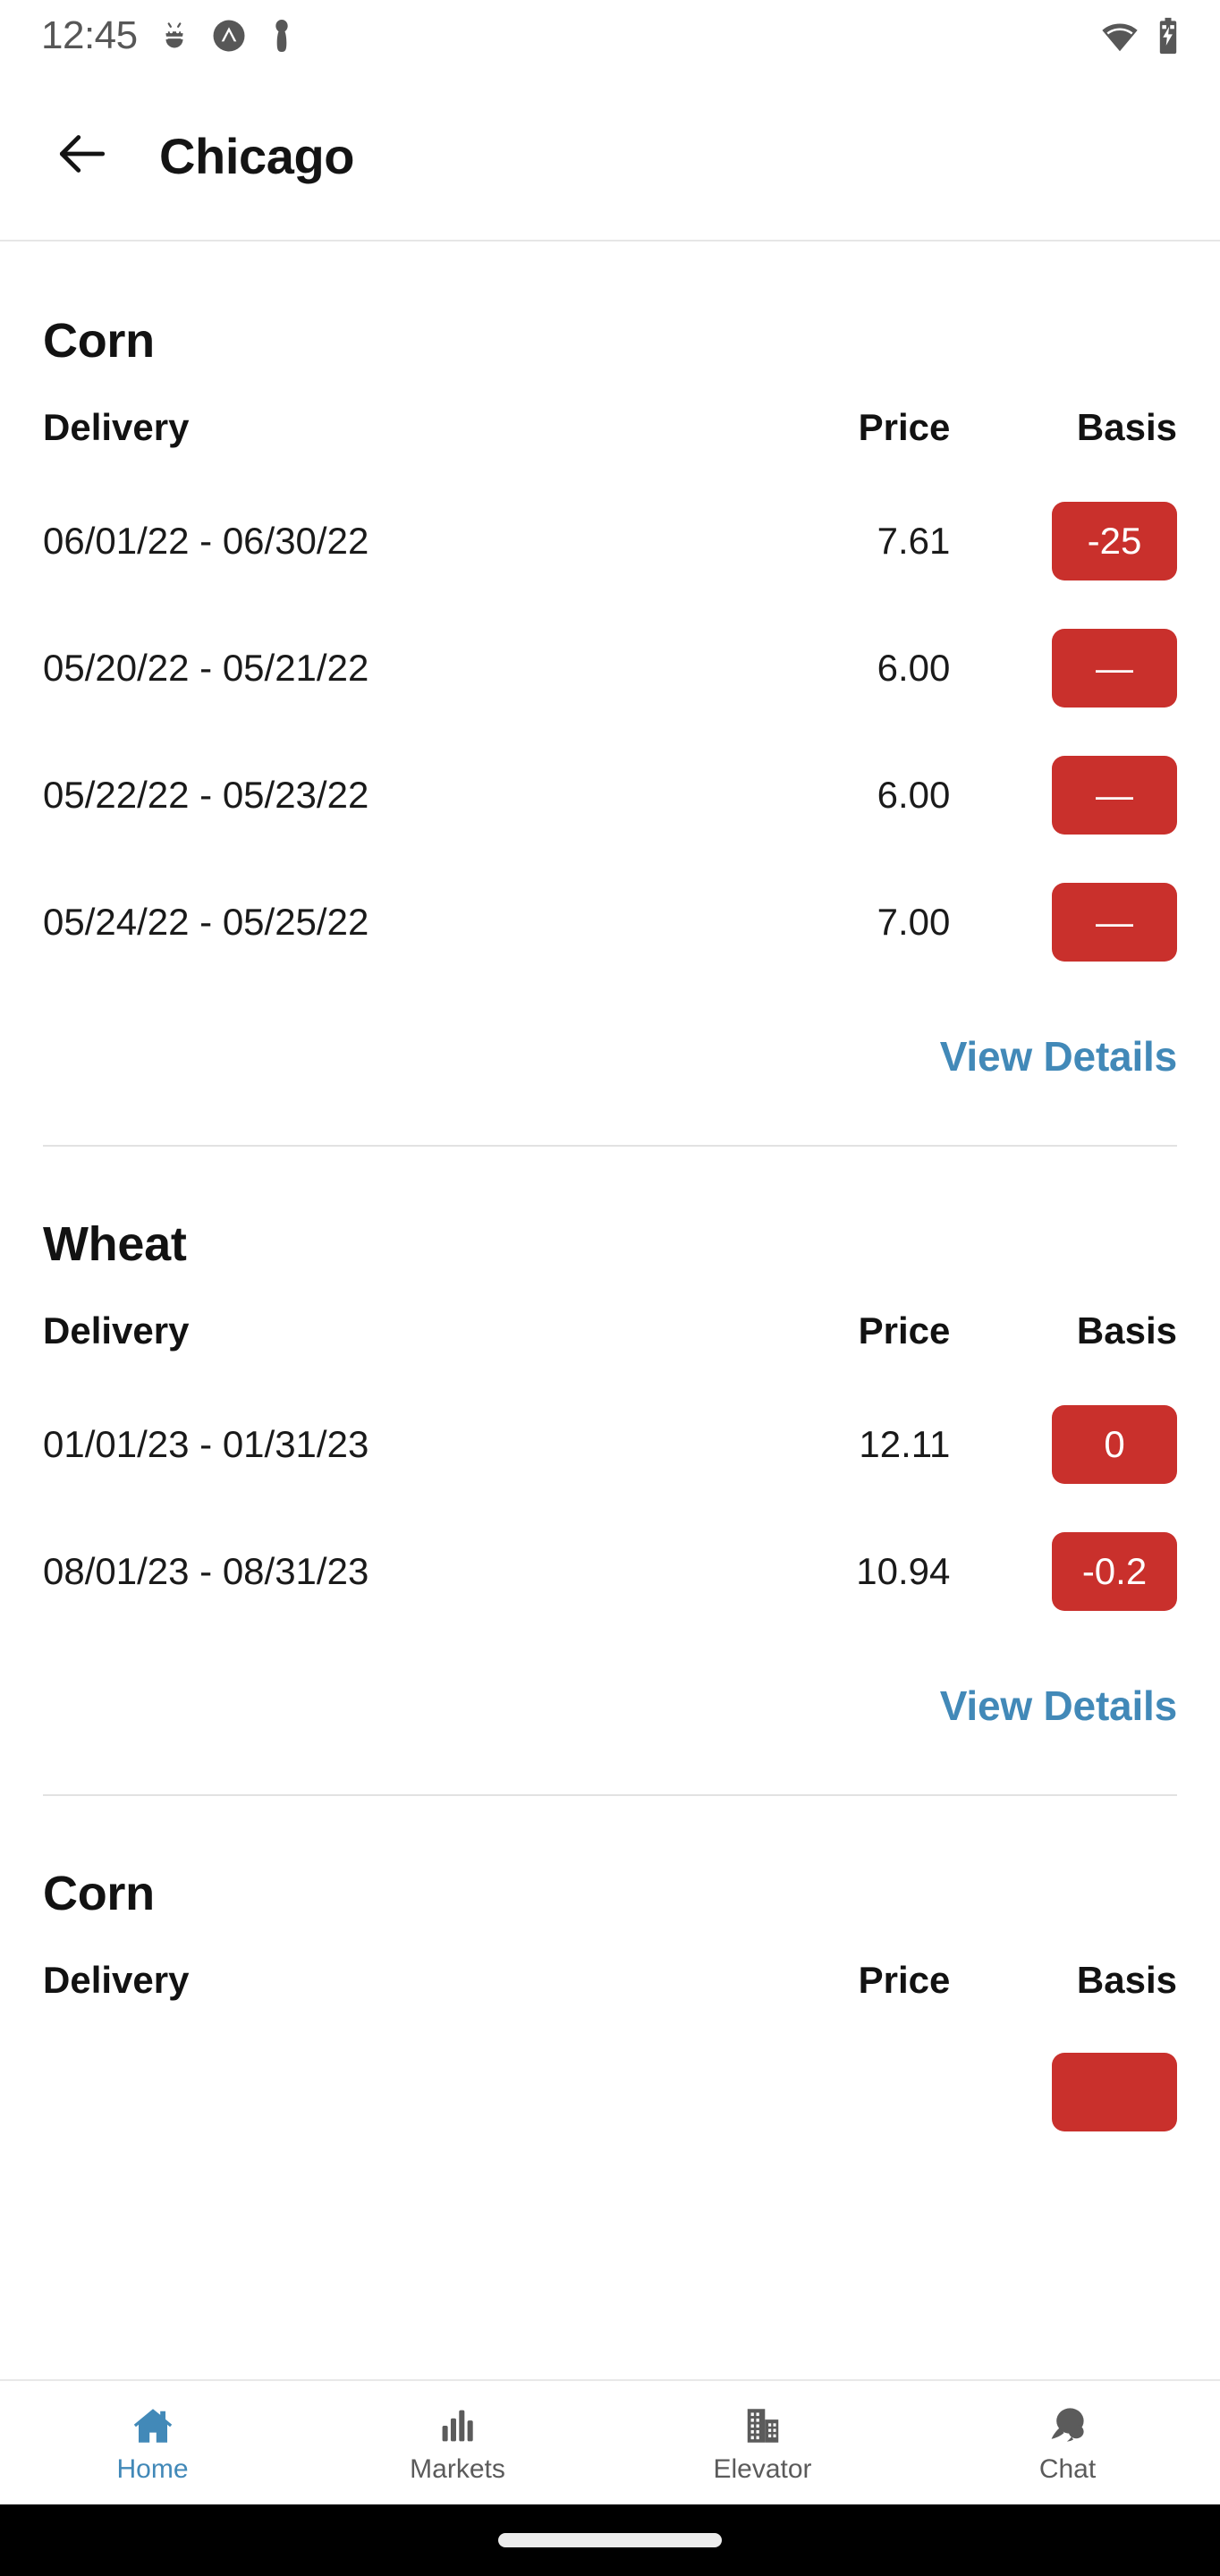  I want to click on table-row, so click(610, 2093).